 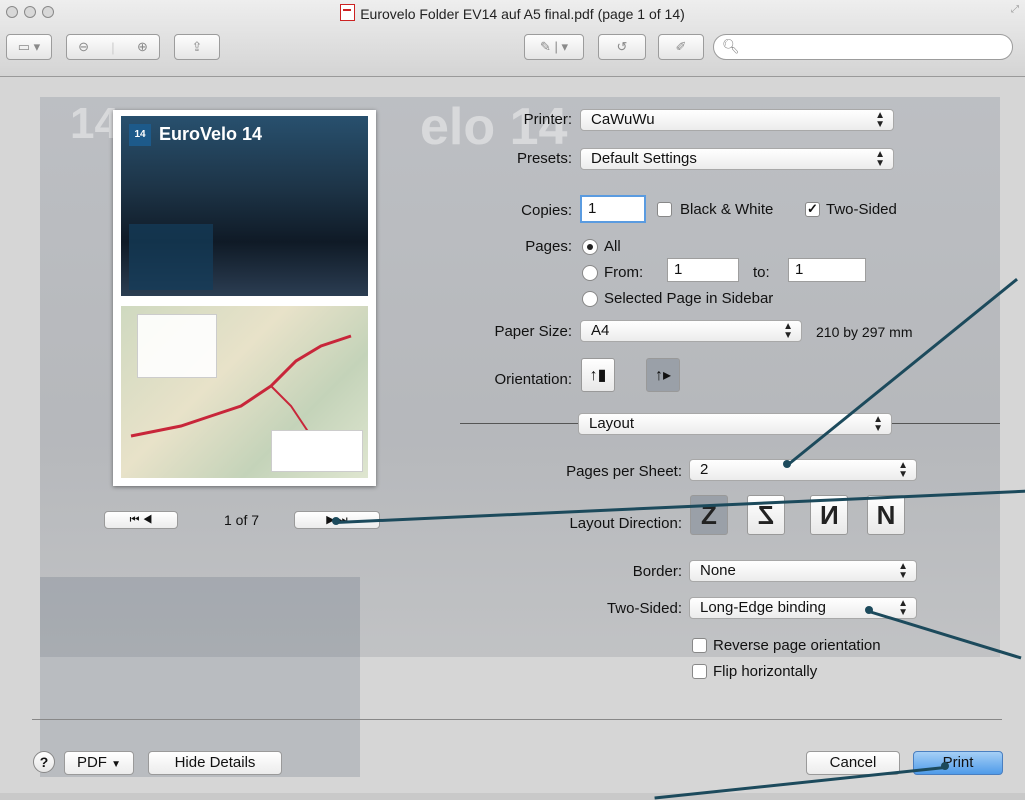 What do you see at coordinates (533, 379) in the screenshot?
I see `orientation-label: Orientation:` at bounding box center [533, 379].